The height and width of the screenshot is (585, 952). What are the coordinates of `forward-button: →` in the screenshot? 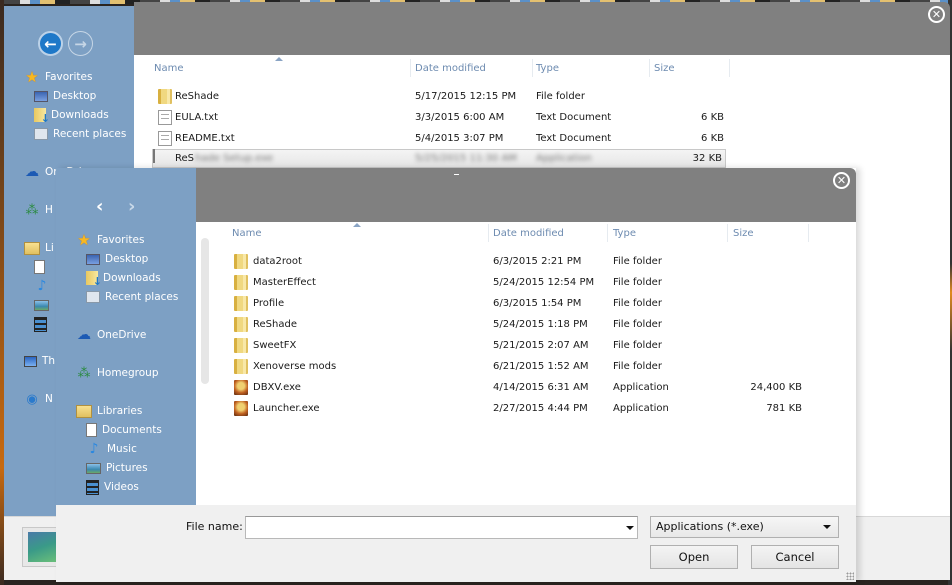 It's located at (80, 43).